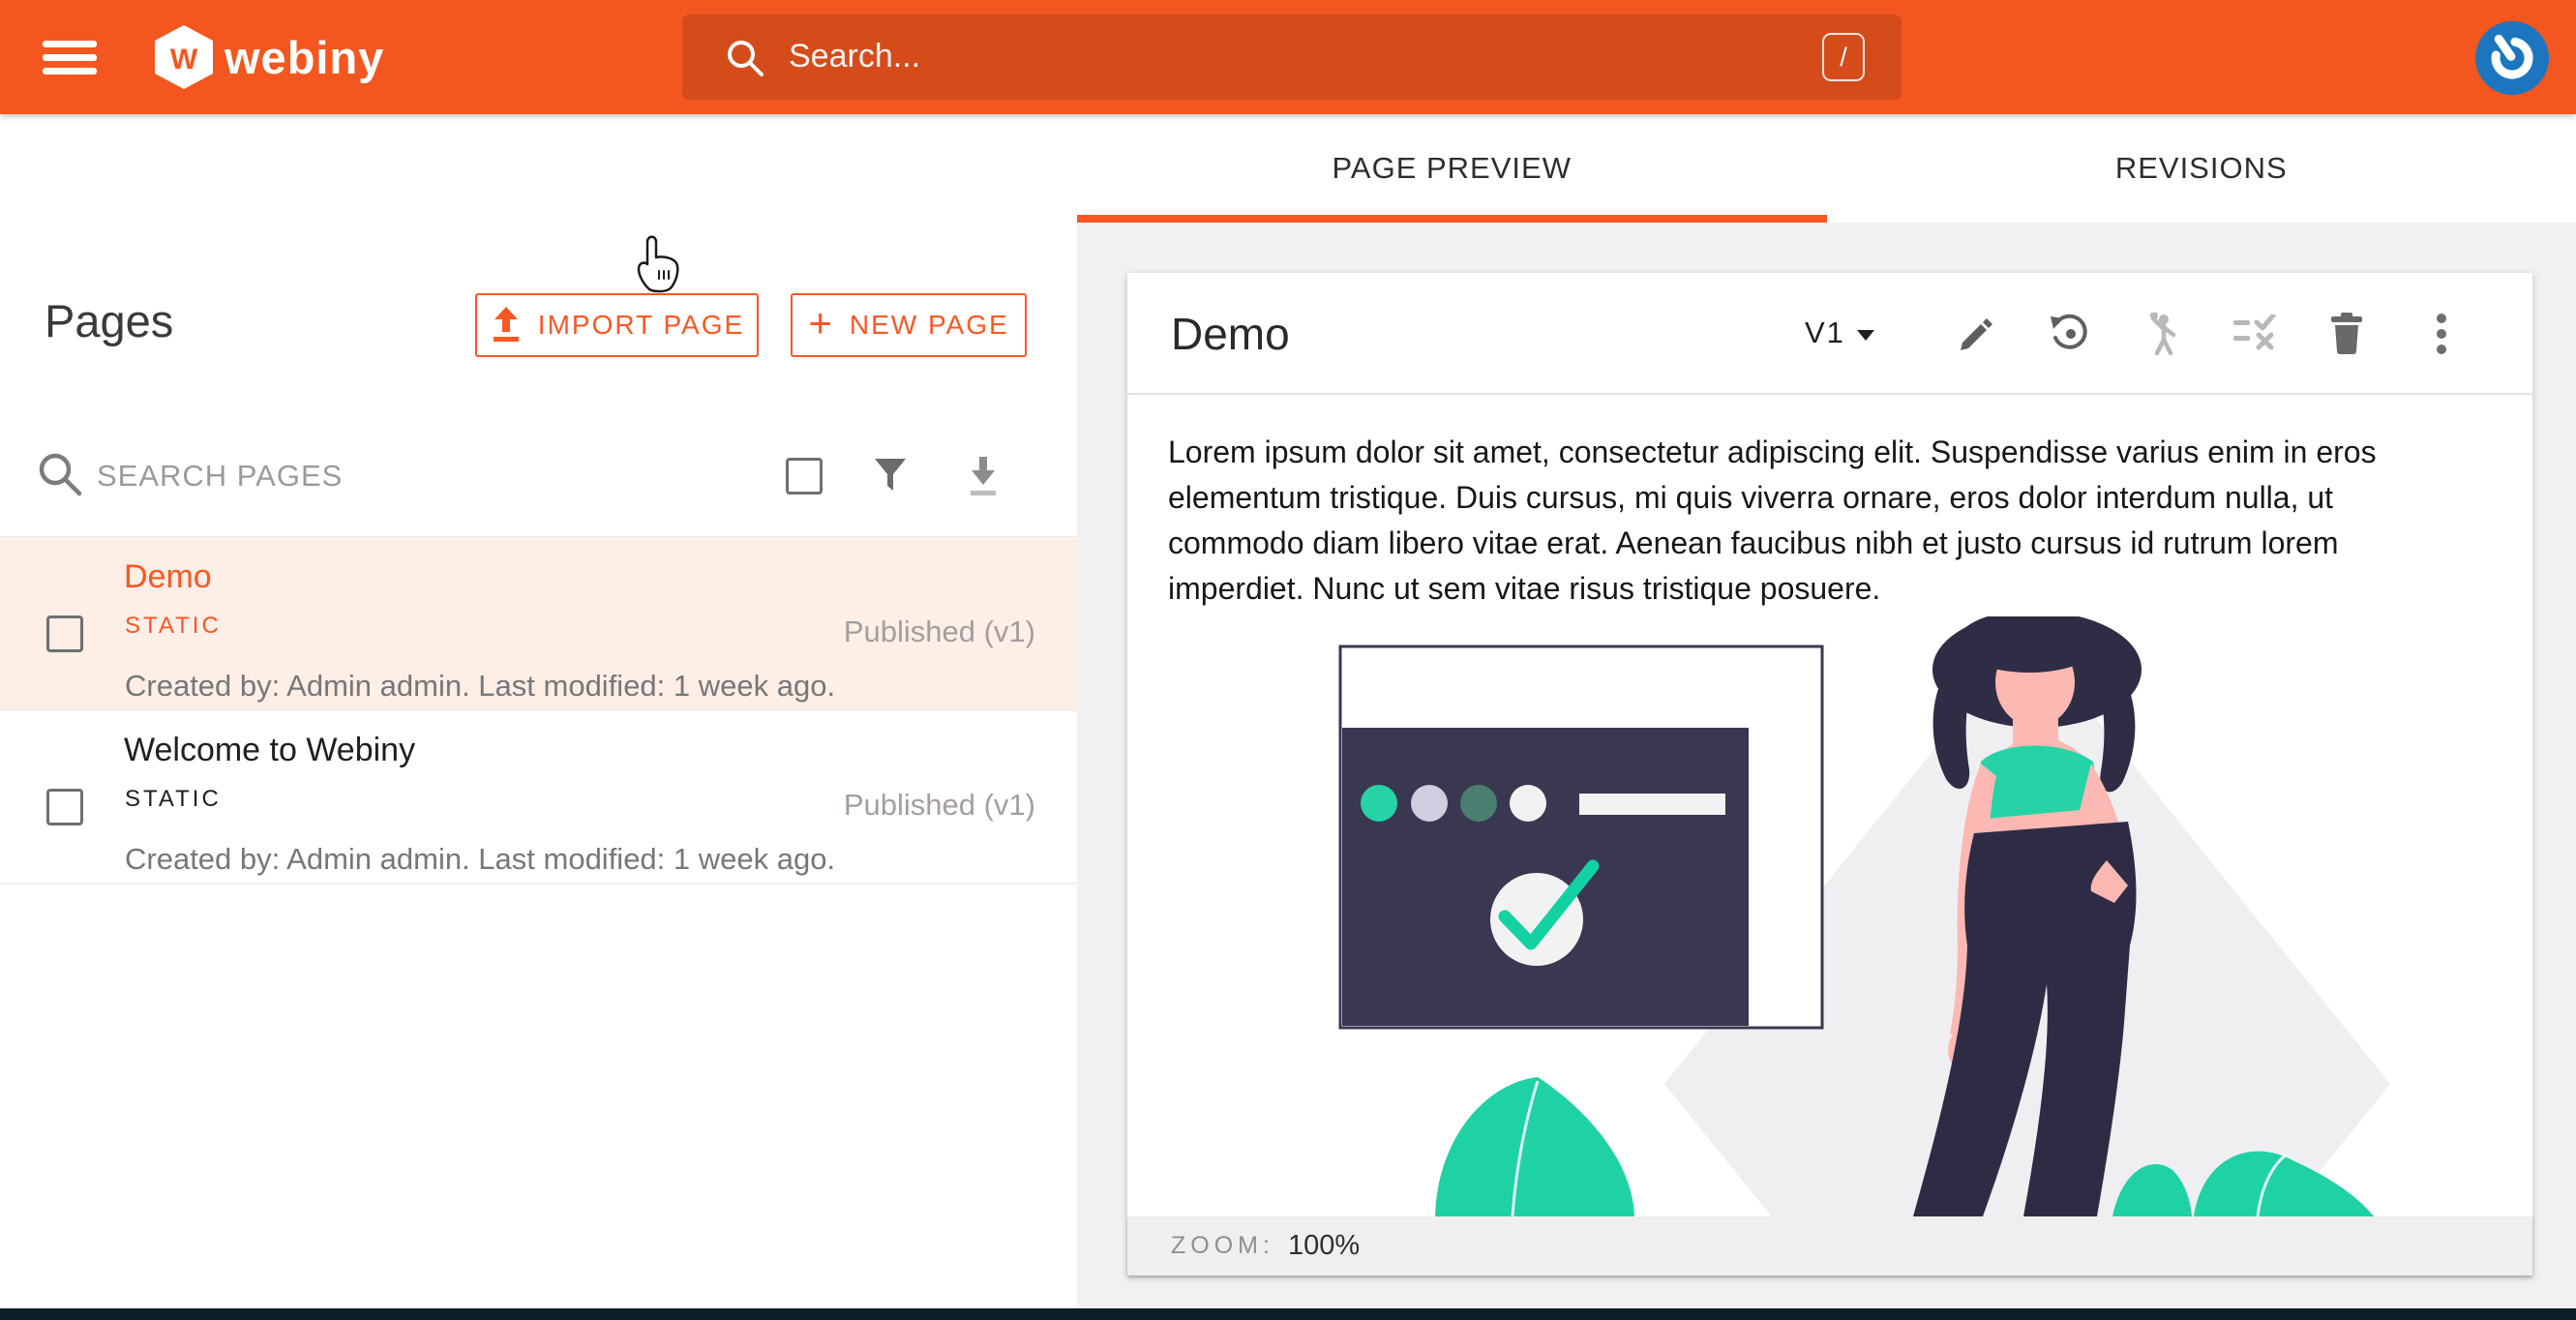 The image size is (2576, 1320). What do you see at coordinates (1222, 1246) in the screenshot?
I see `zoom-label: ZOOM:` at bounding box center [1222, 1246].